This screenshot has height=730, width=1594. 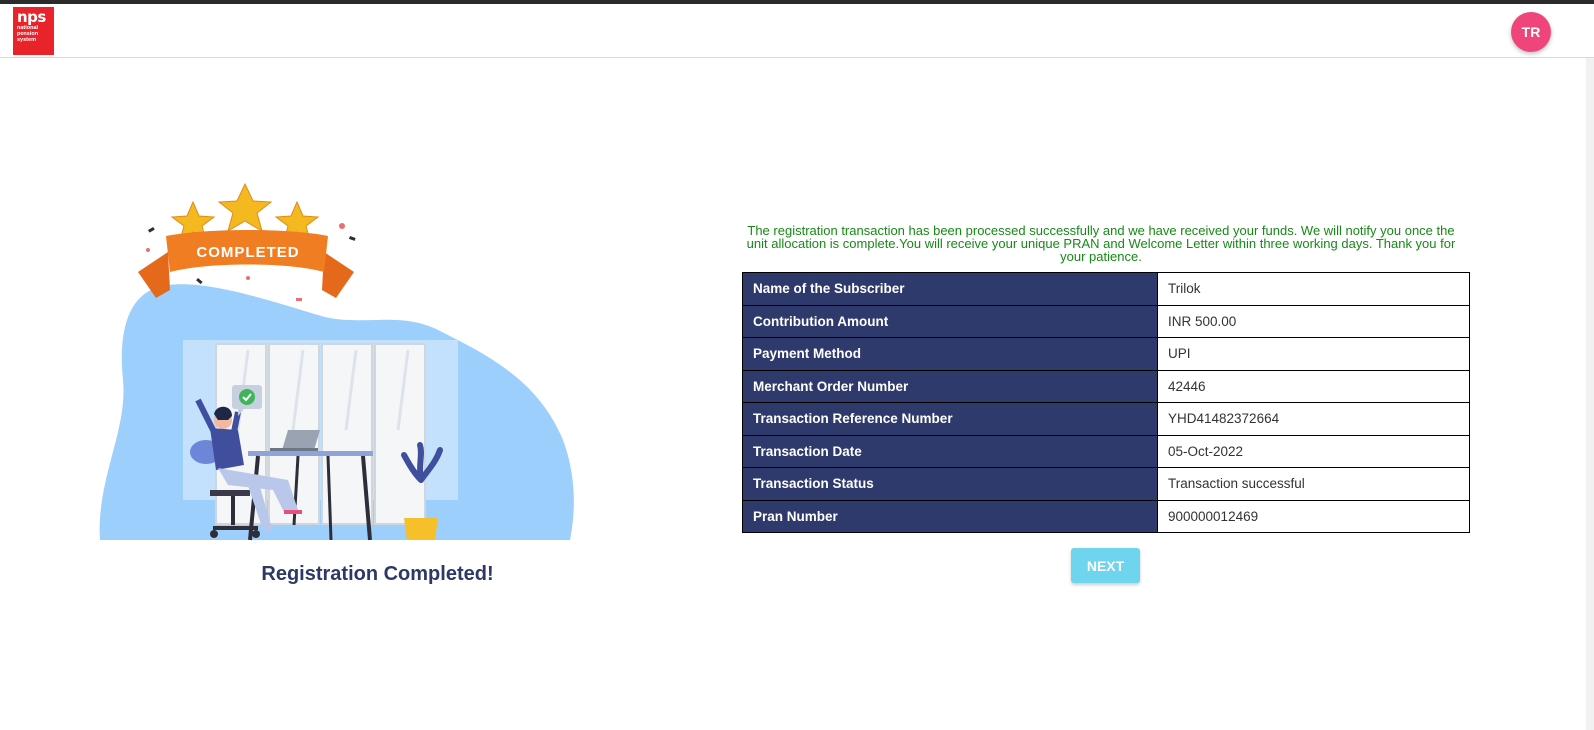 I want to click on detail-label: Payment Method, so click(x=950, y=354).